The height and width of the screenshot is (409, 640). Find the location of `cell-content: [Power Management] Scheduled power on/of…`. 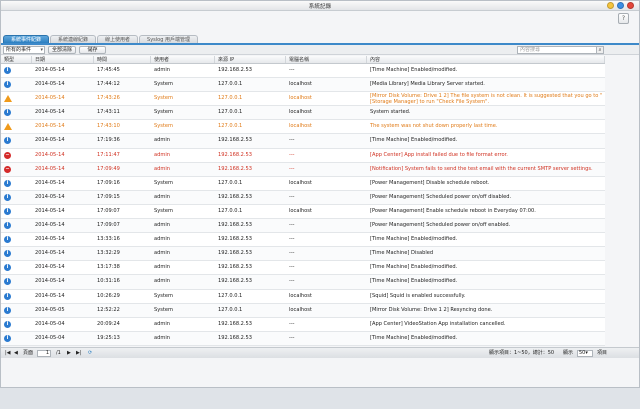

cell-content: [Power Management] Scheduled power on/of… is located at coordinates (441, 196).